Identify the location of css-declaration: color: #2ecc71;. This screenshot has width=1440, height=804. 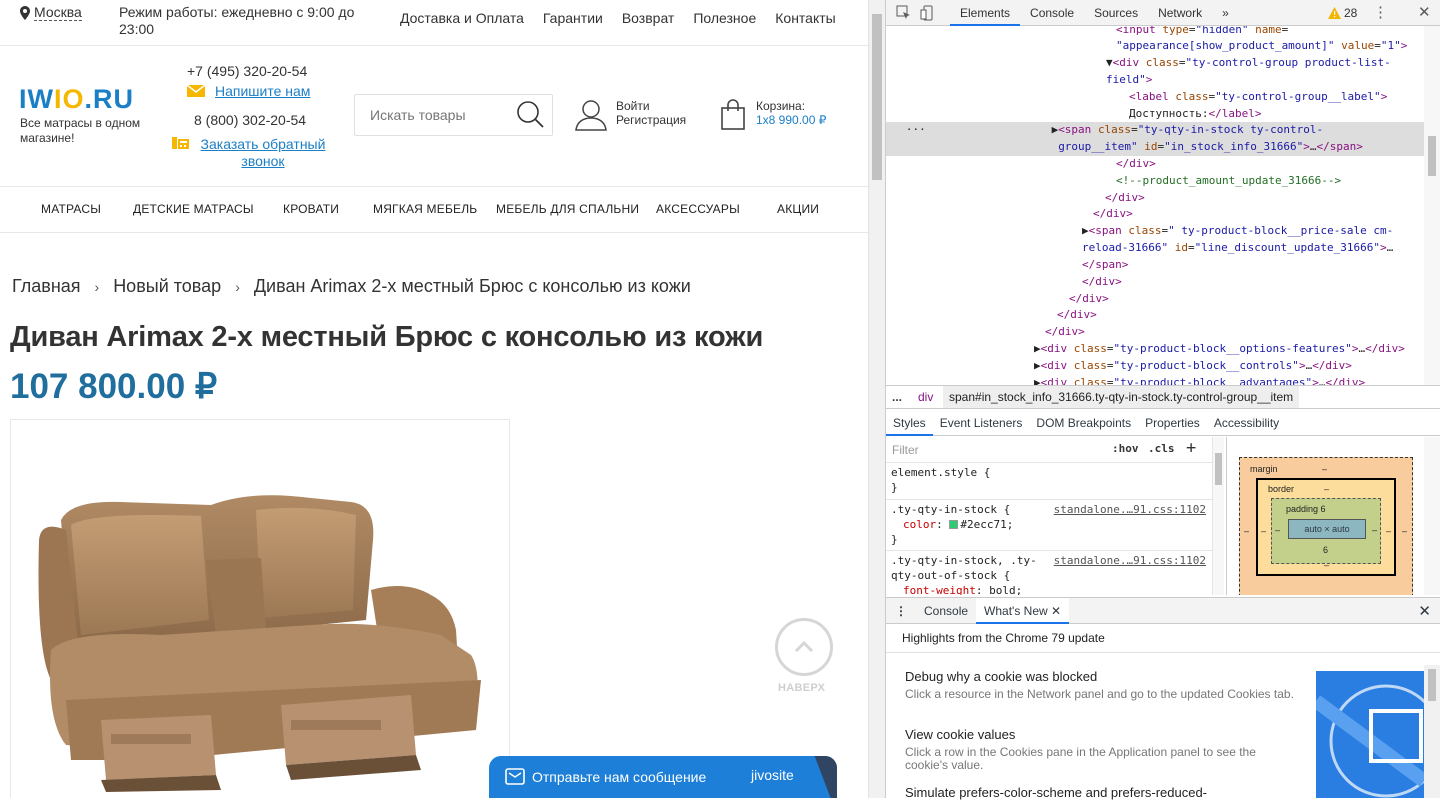
(1048, 524).